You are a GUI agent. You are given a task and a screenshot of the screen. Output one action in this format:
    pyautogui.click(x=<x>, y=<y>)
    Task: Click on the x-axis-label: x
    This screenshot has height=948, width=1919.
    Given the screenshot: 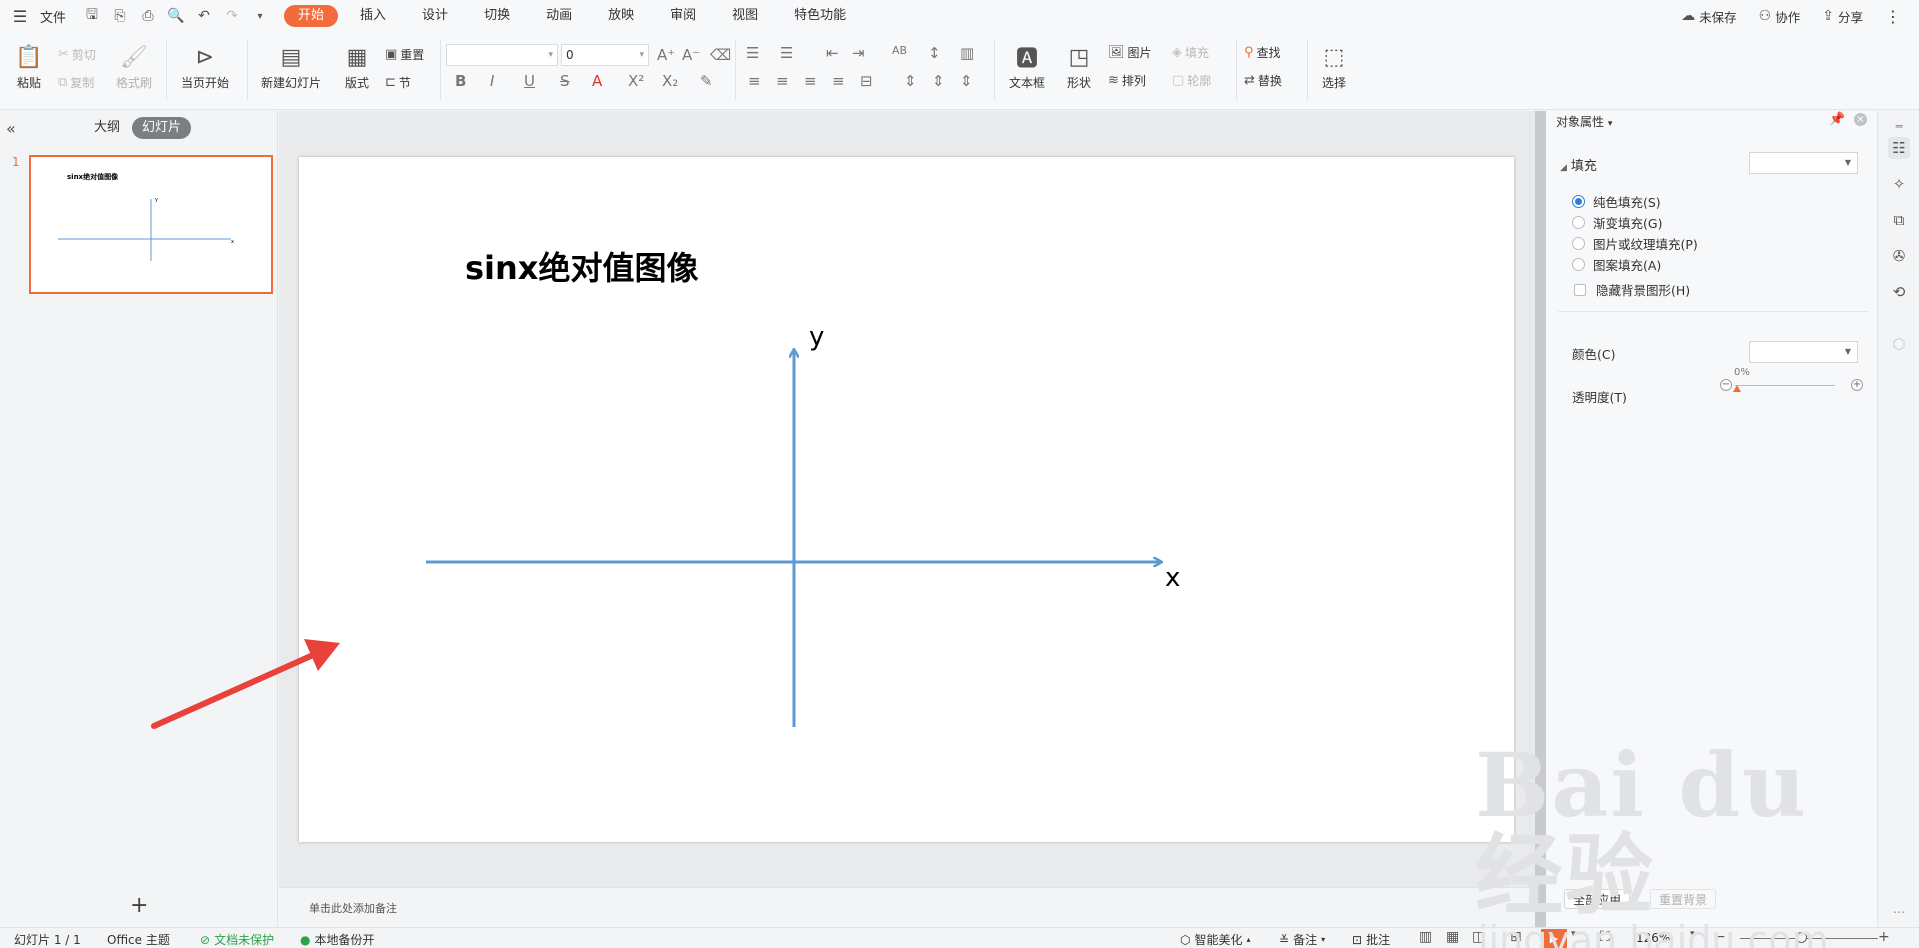 What is the action you would take?
    pyautogui.click(x=1172, y=578)
    